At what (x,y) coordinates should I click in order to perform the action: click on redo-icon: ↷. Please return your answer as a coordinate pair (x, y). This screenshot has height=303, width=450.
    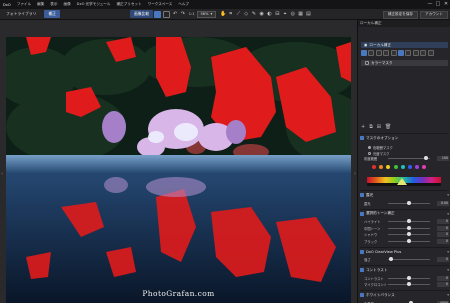
    Looking at the image, I should click on (182, 14).